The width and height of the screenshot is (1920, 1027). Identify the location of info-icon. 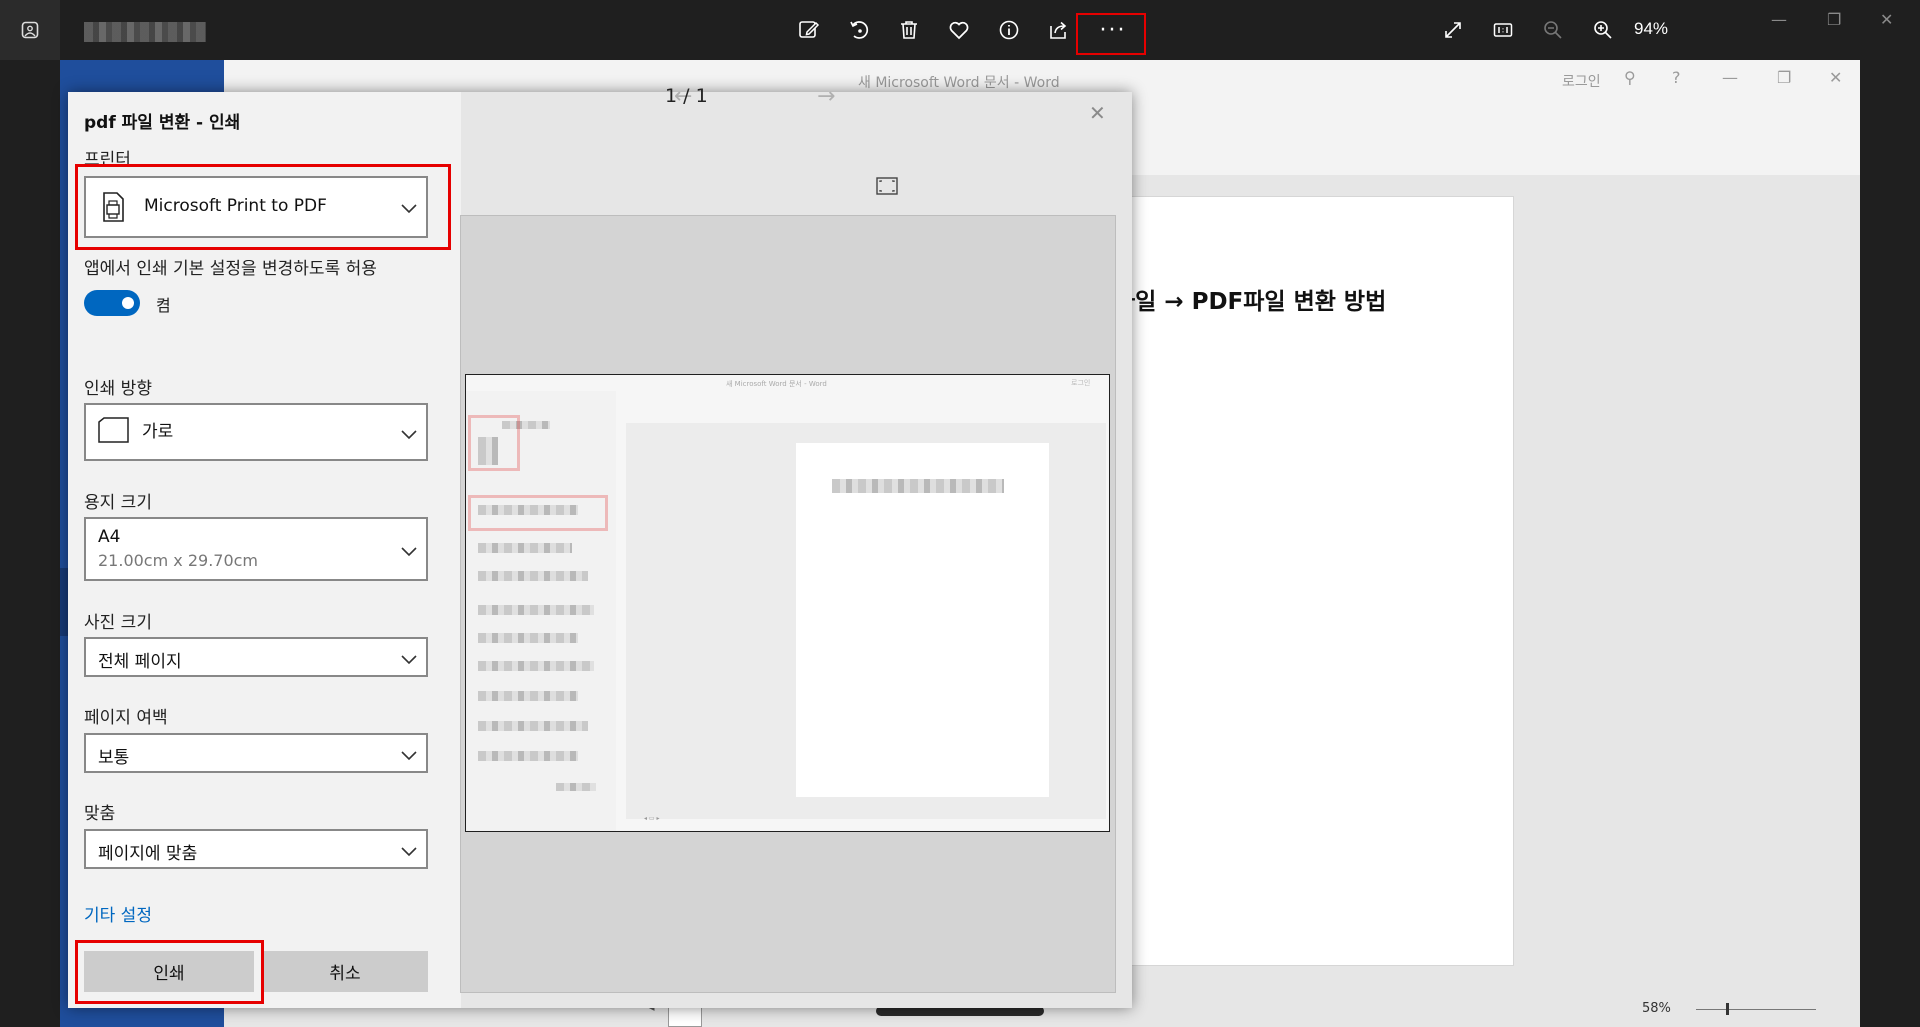
(1009, 30).